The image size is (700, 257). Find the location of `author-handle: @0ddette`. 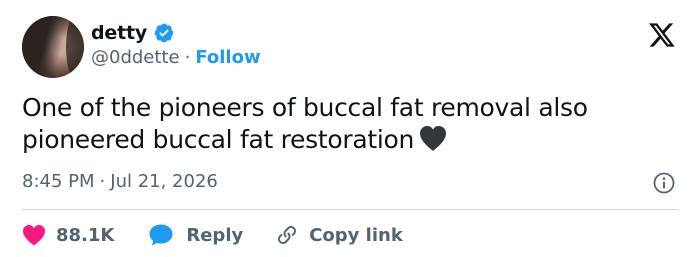

author-handle: @0ddette is located at coordinates (135, 57).